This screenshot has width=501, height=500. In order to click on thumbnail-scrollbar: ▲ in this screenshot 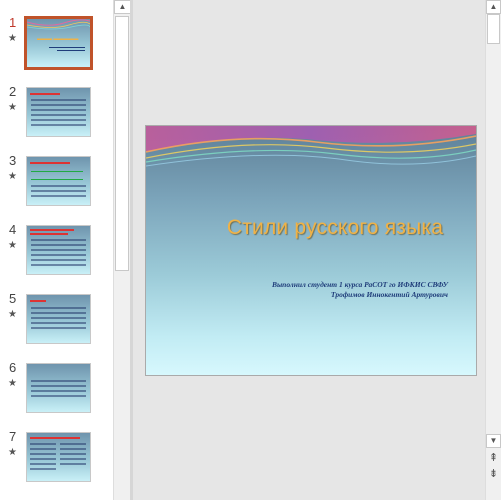, I will do `click(122, 250)`.